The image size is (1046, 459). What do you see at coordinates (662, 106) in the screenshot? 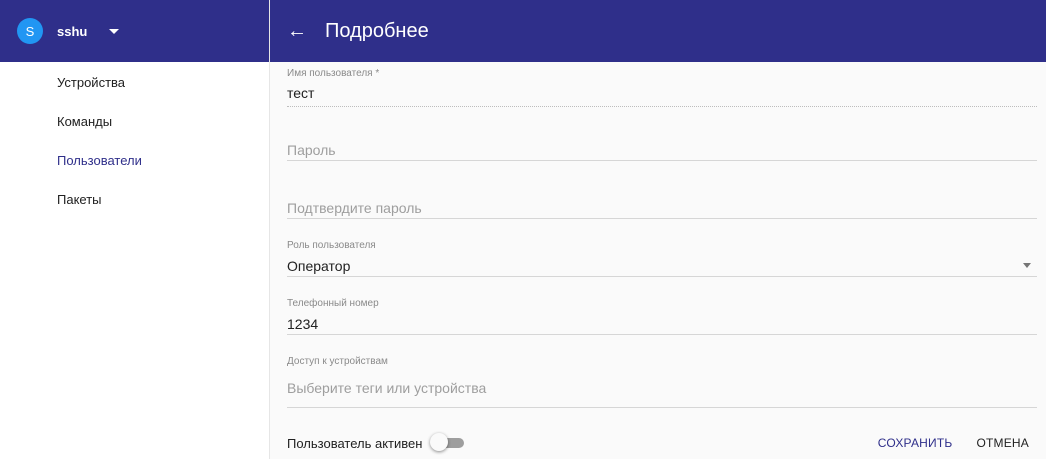
I see `username-underline` at bounding box center [662, 106].